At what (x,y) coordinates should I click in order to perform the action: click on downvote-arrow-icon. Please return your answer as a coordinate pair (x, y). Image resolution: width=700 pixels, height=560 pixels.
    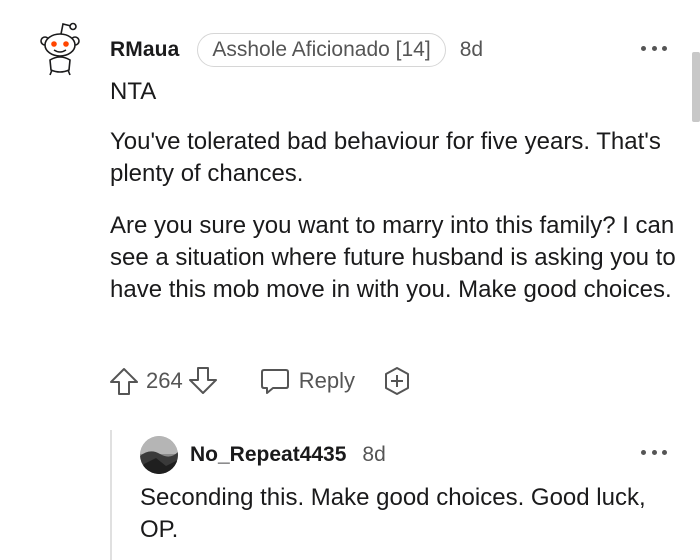
    Looking at the image, I should click on (203, 381).